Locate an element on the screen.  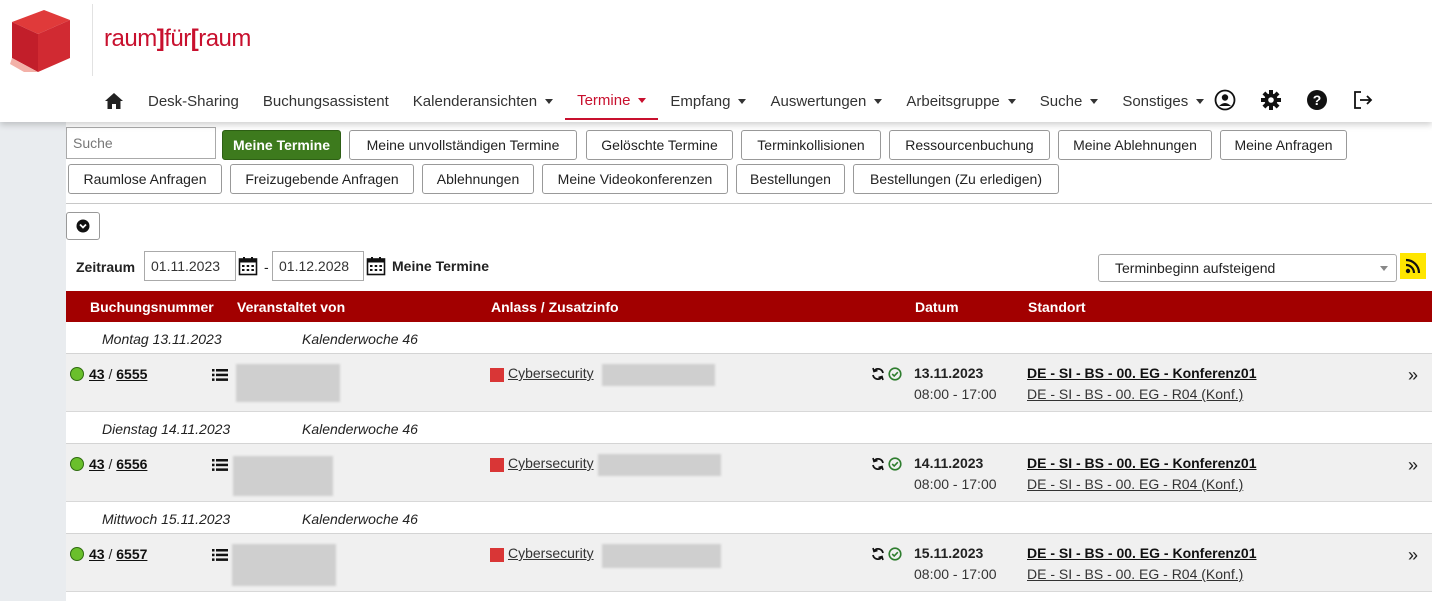
brand-logo: raum]für[raum is located at coordinates (177, 39).